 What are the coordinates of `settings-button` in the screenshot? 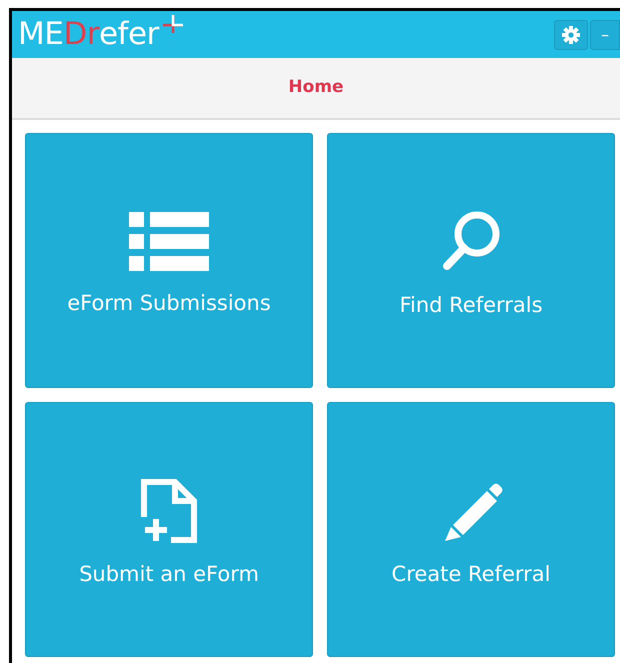 It's located at (571, 35).